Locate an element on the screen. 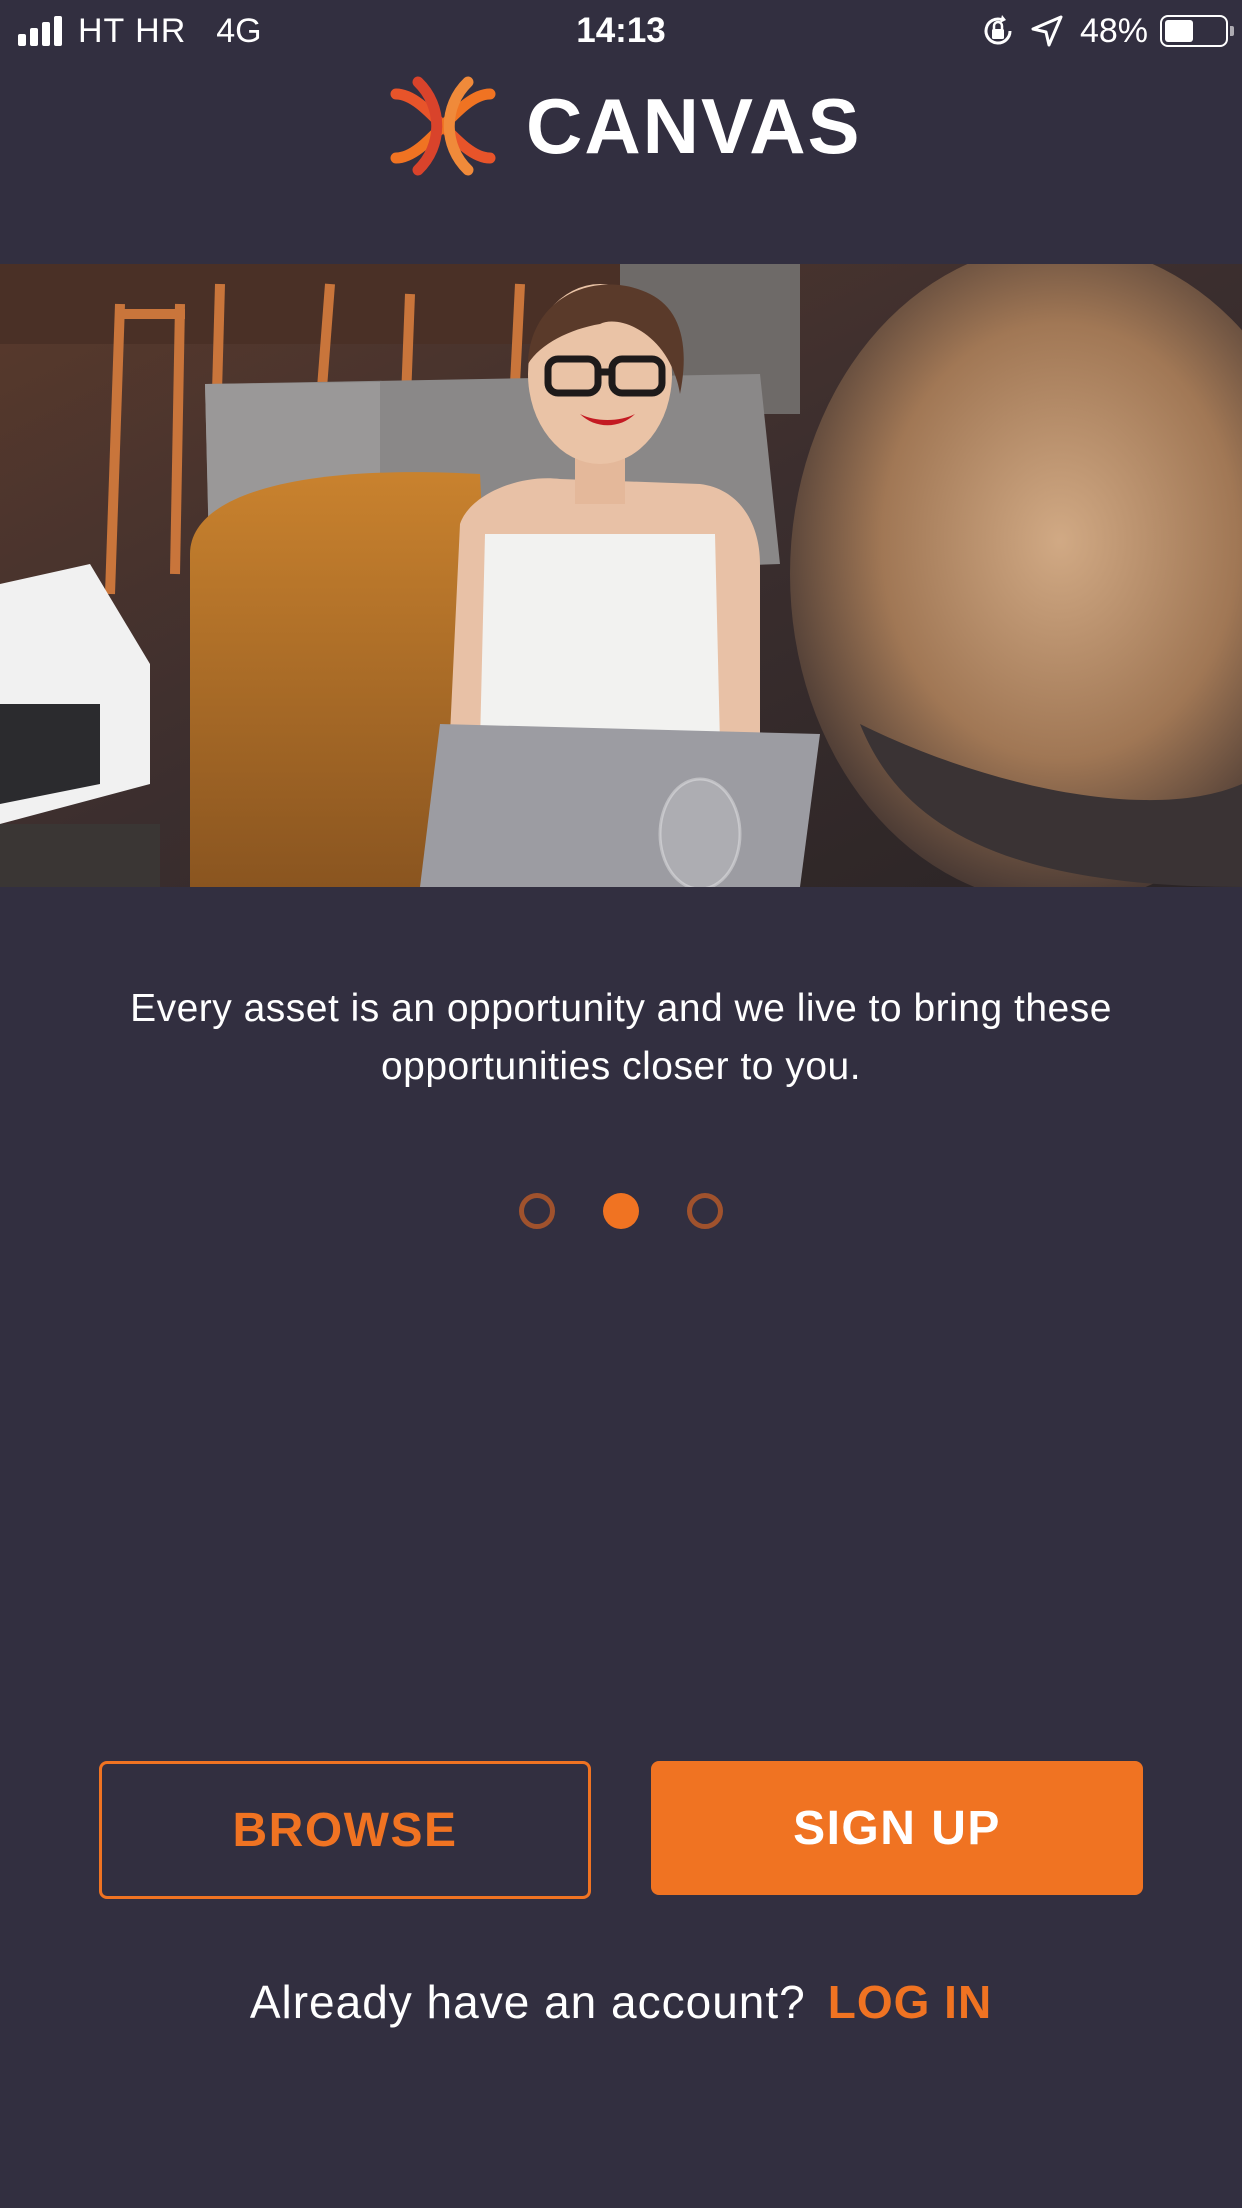  orientation-lock-icon is located at coordinates (998, 31).